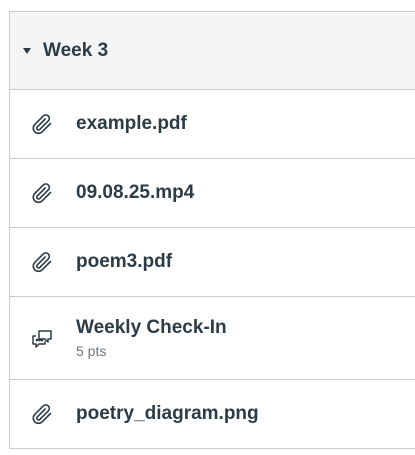 The image size is (415, 455). Describe the element at coordinates (124, 262) in the screenshot. I see `item-title-link: poem3.pdf` at that location.